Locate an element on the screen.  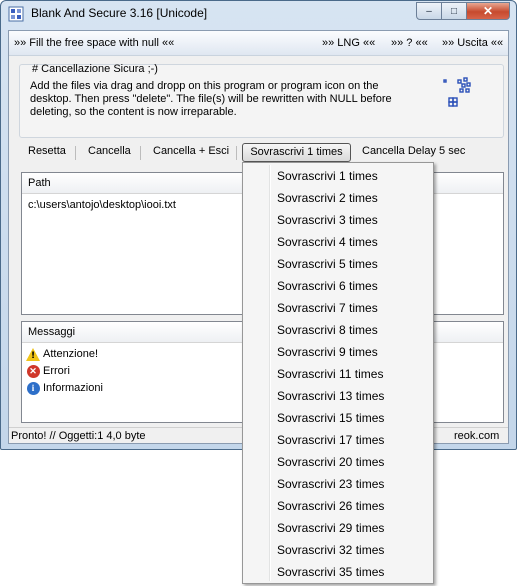
close-icon: ✕ is located at coordinates (488, 11).